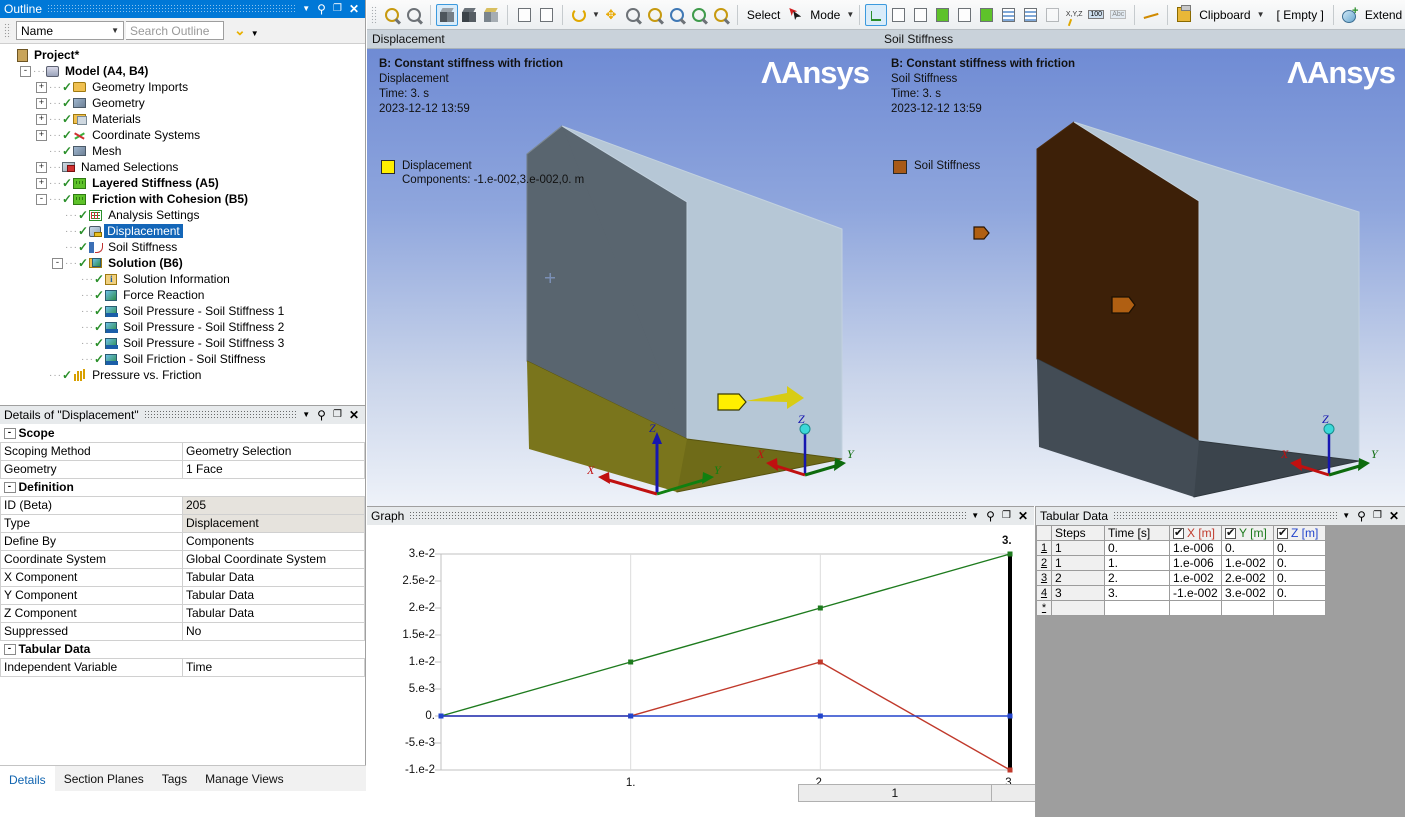 Image resolution: width=1405 pixels, height=817 pixels. I want to click on column-header-steps: Steps, so click(1078, 533).